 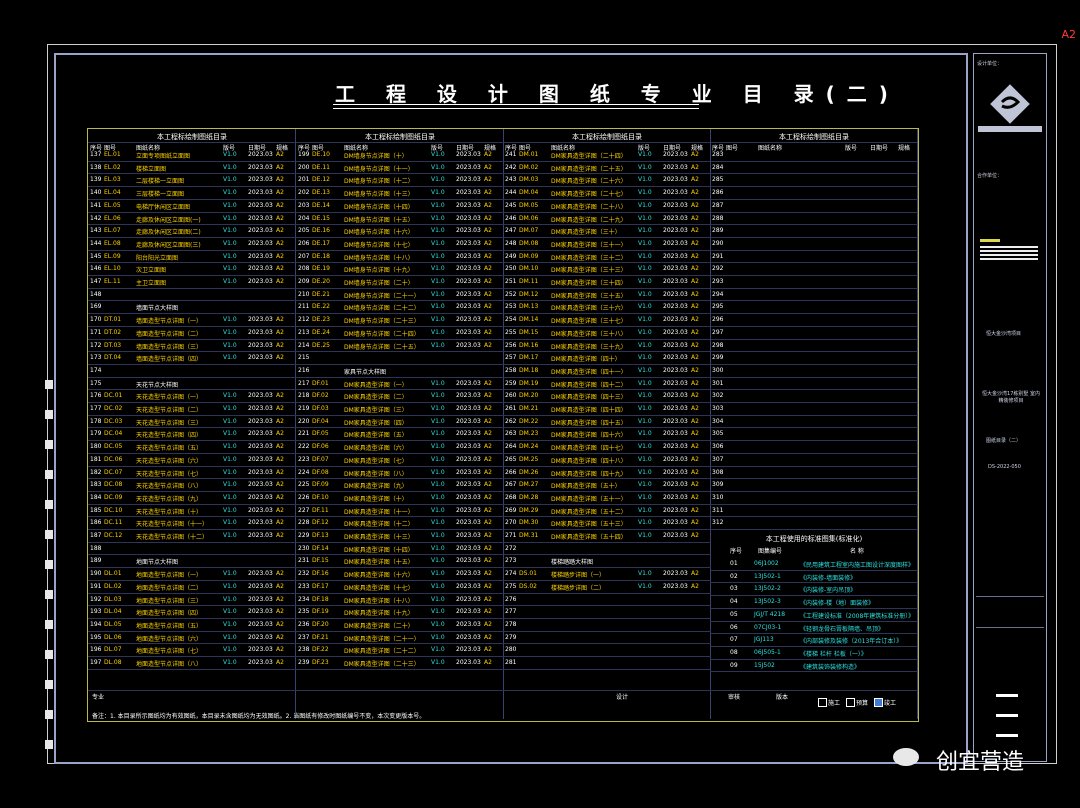 What do you see at coordinates (529, 294) in the screenshot?
I see `table-cell: DM.12` at bounding box center [529, 294].